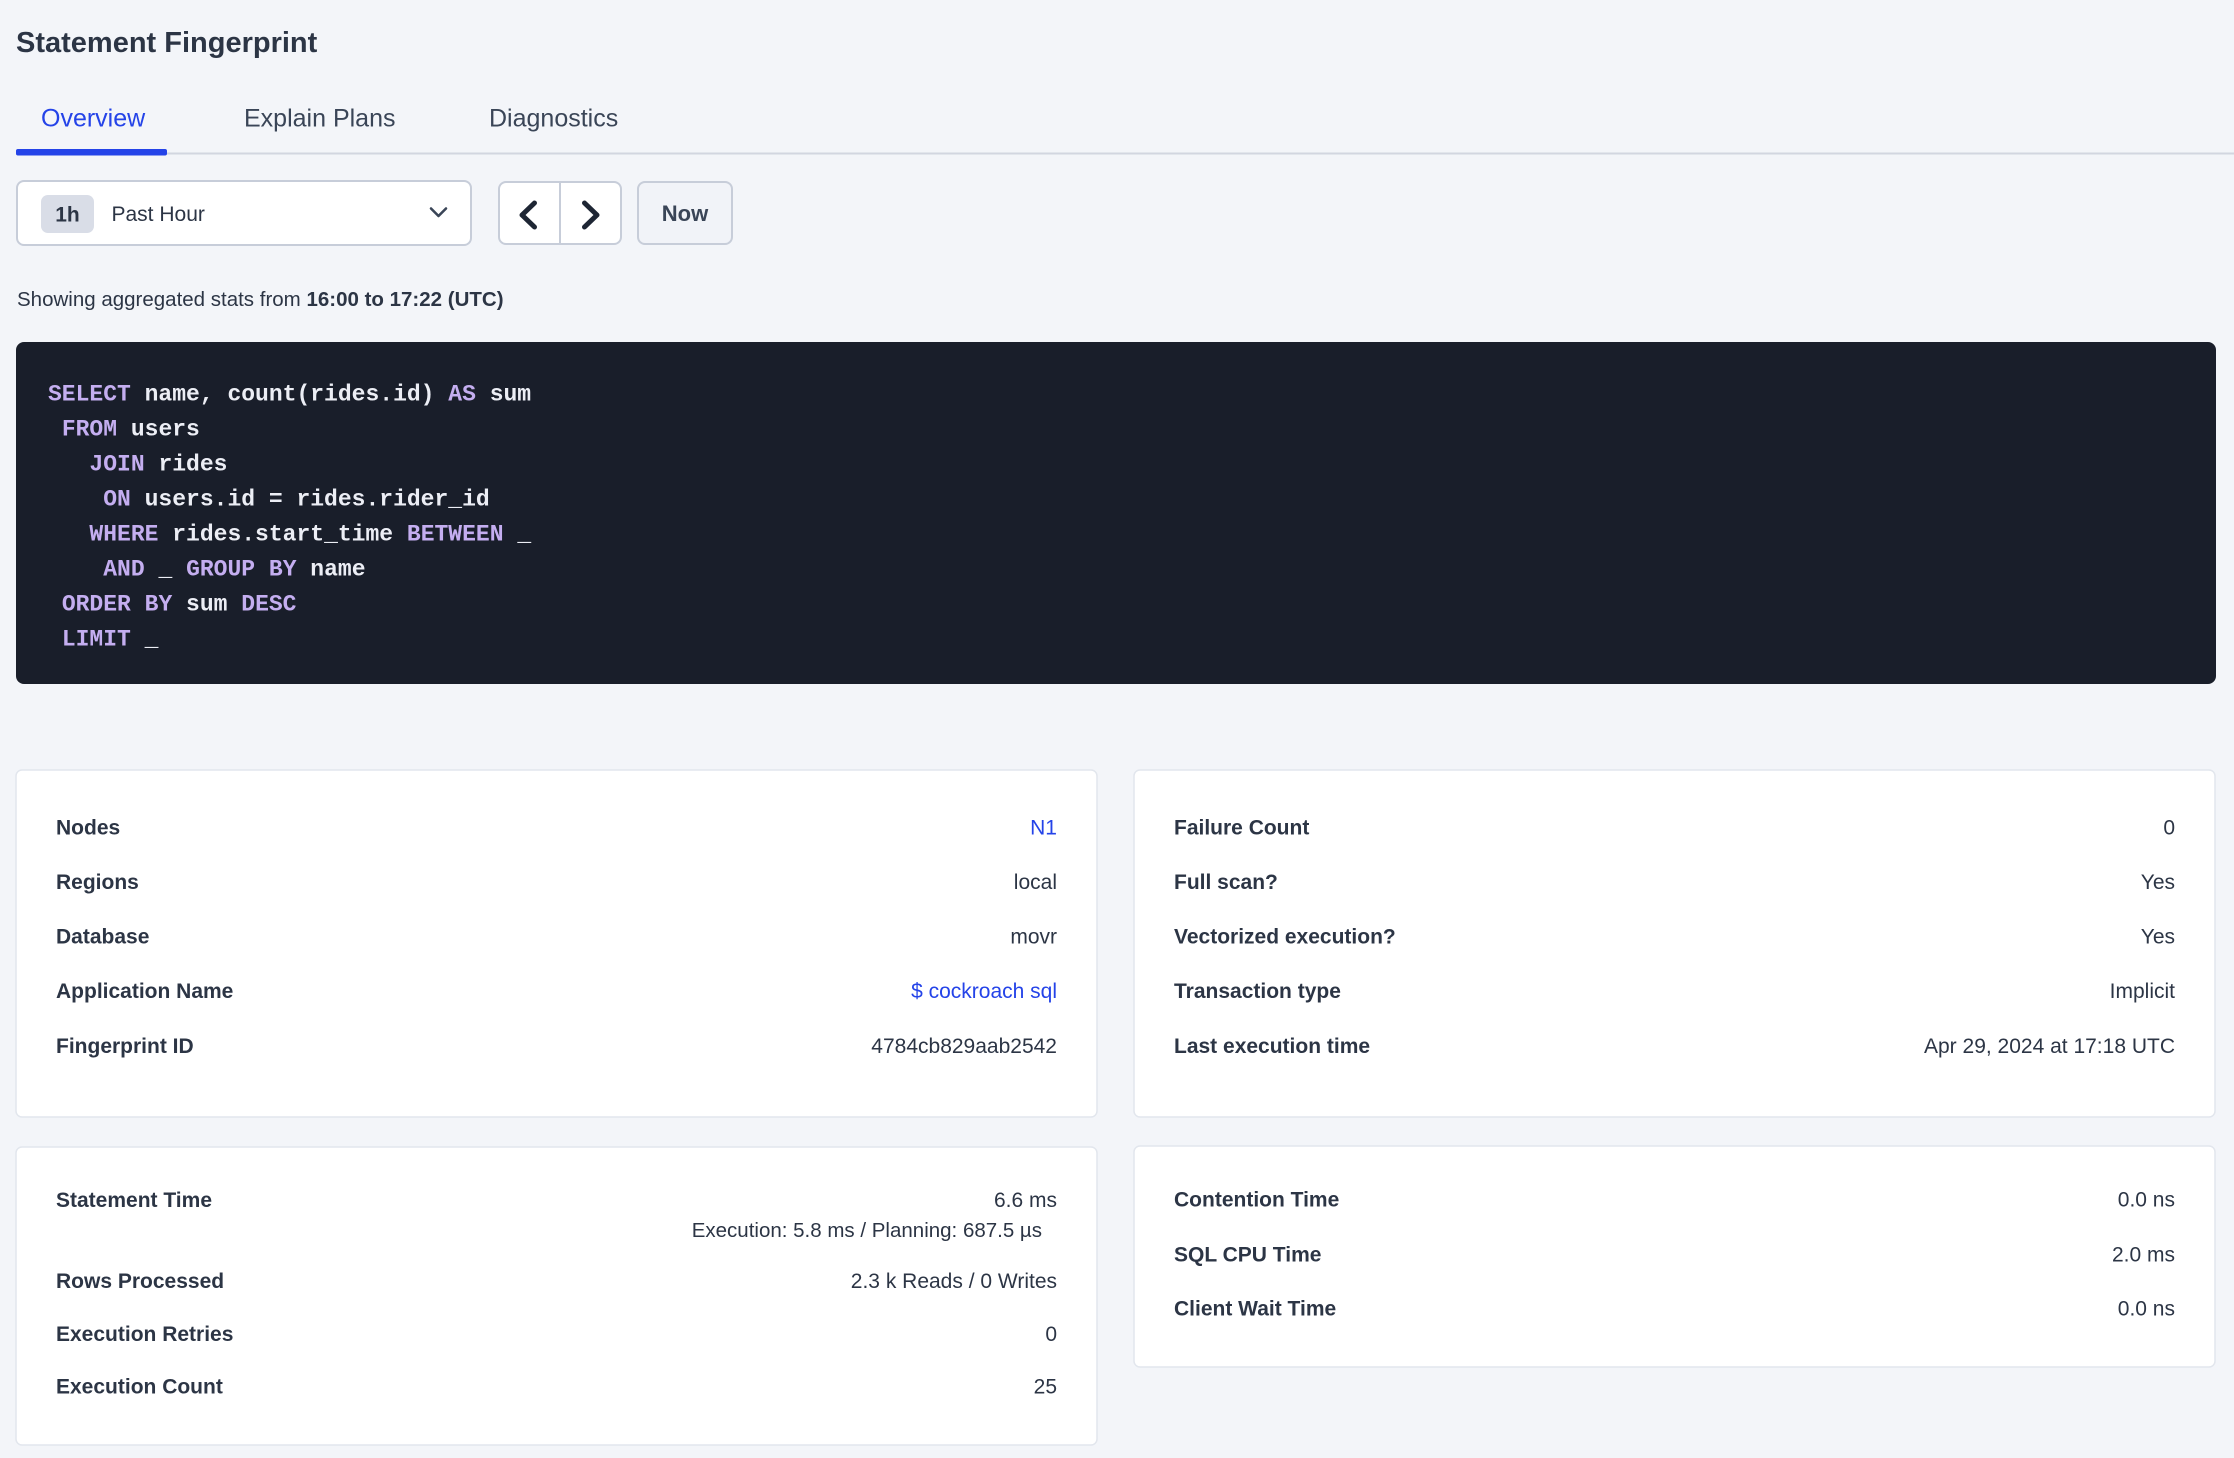 The height and width of the screenshot is (1458, 2234). I want to click on svg-text: LIMIT _, so click(103, 640).